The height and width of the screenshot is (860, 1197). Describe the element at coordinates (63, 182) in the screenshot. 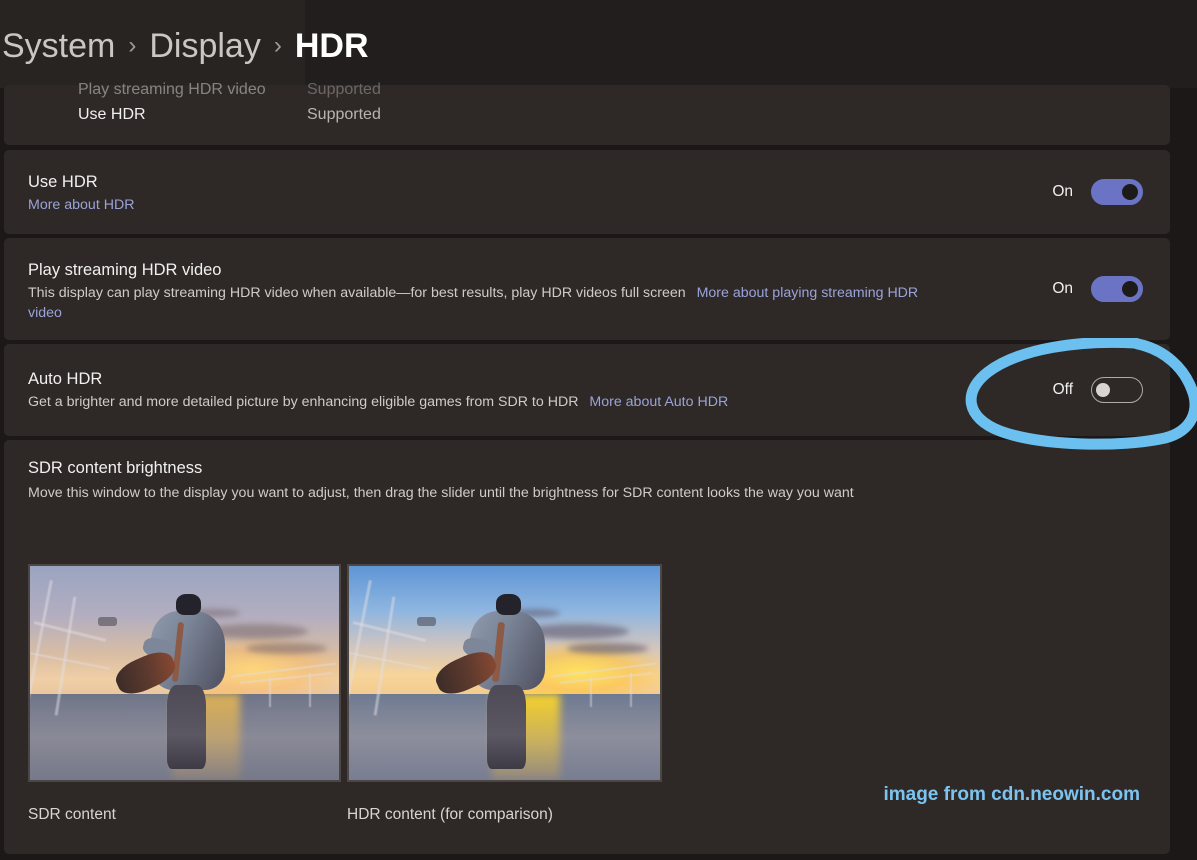

I see `setting-title: Use HDR` at that location.